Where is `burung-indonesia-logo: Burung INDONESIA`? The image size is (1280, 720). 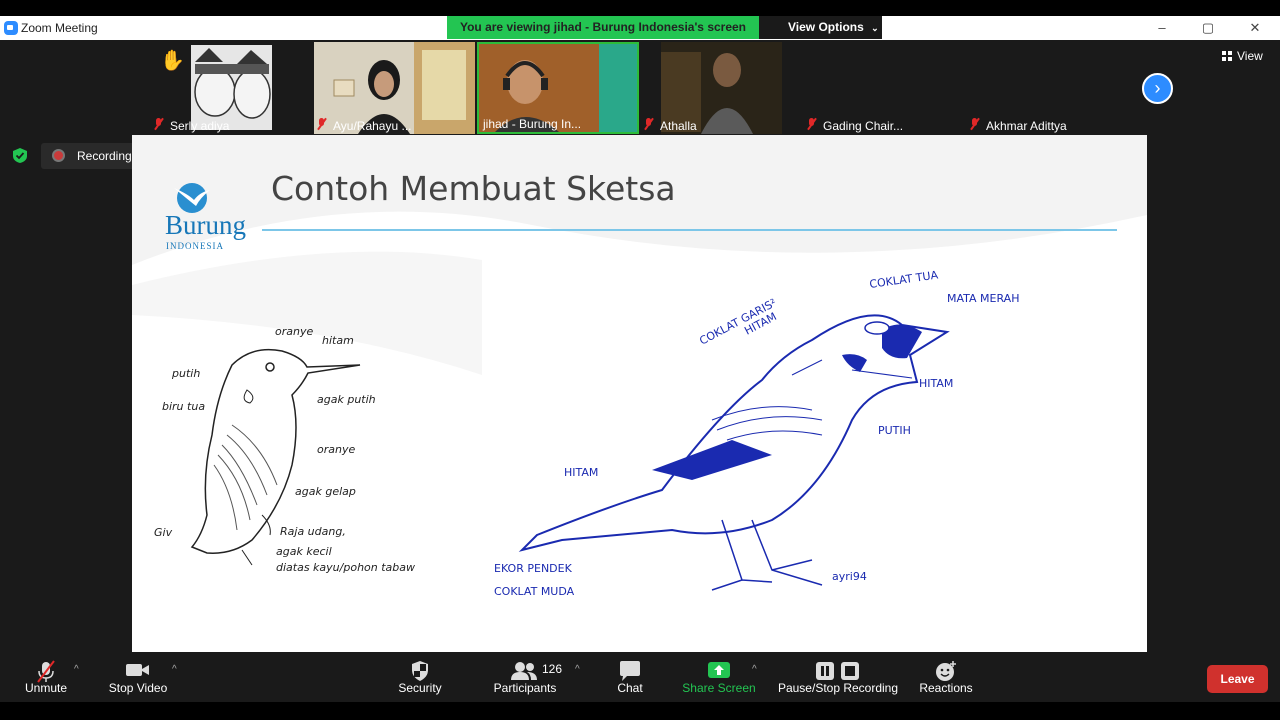 burung-indonesia-logo: Burung INDONESIA is located at coordinates (205, 215).